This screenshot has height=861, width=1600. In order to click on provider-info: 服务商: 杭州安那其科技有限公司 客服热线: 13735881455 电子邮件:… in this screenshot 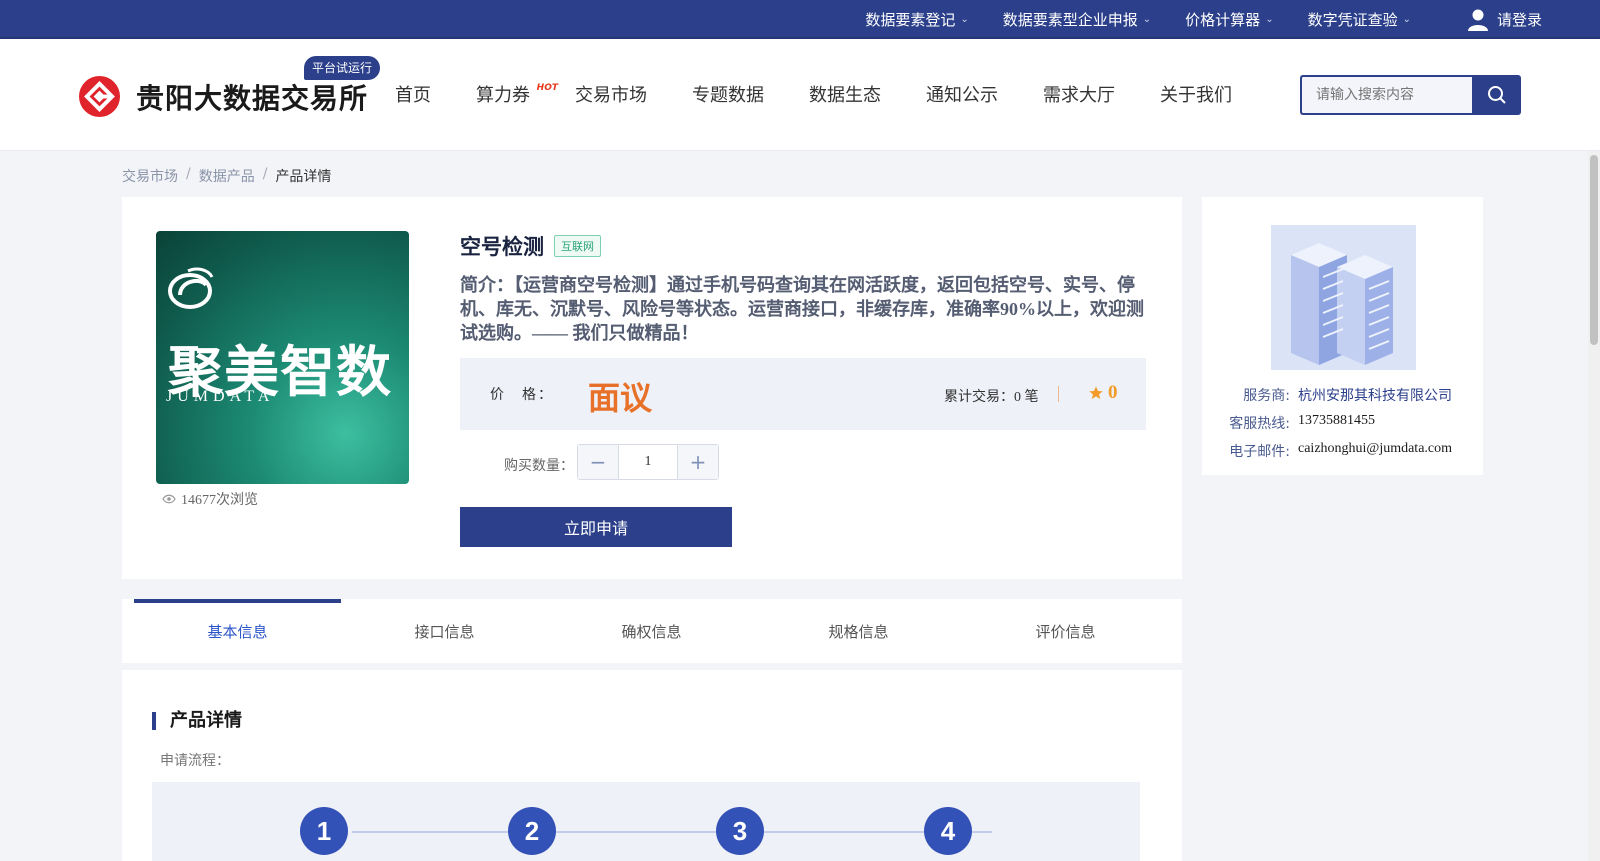, I will do `click(1337, 427)`.